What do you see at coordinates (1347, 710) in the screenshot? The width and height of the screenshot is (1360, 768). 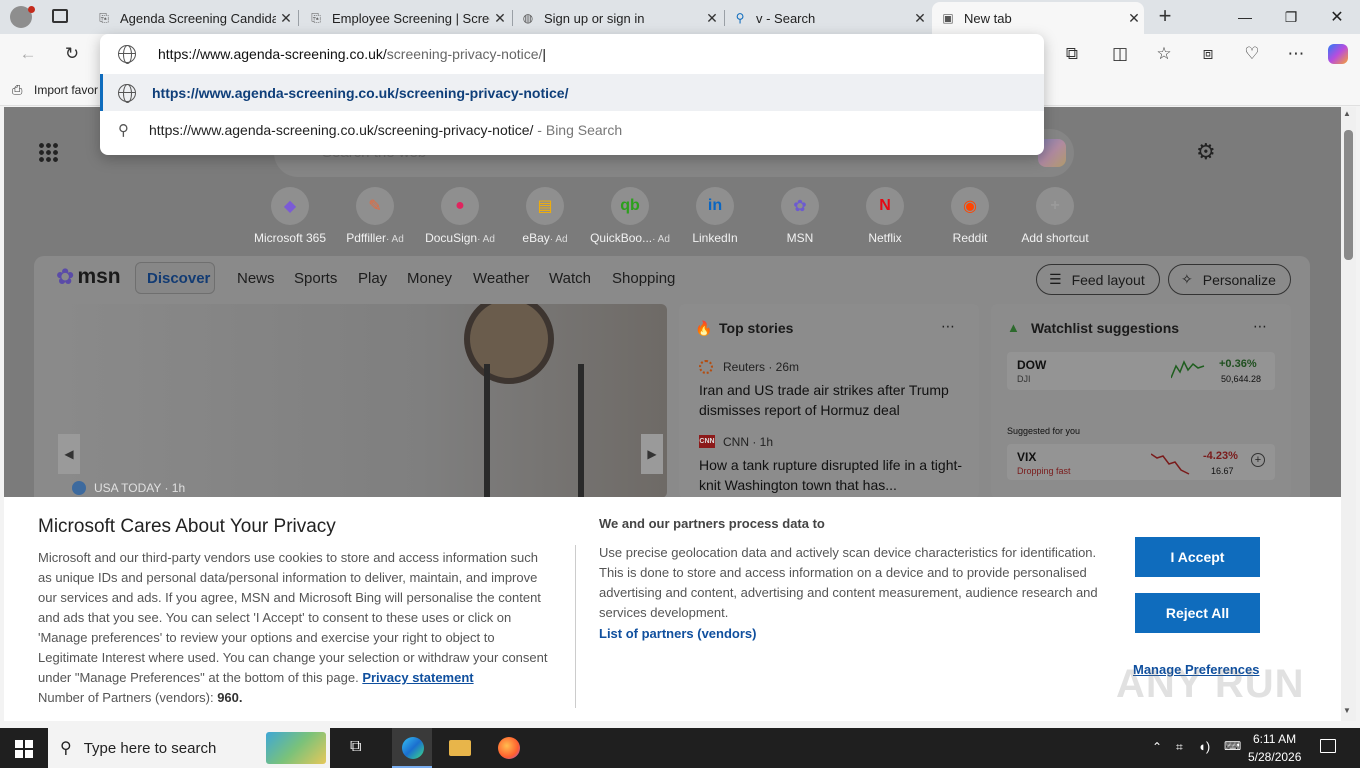 I see `scroll-down-icon: ▼` at bounding box center [1347, 710].